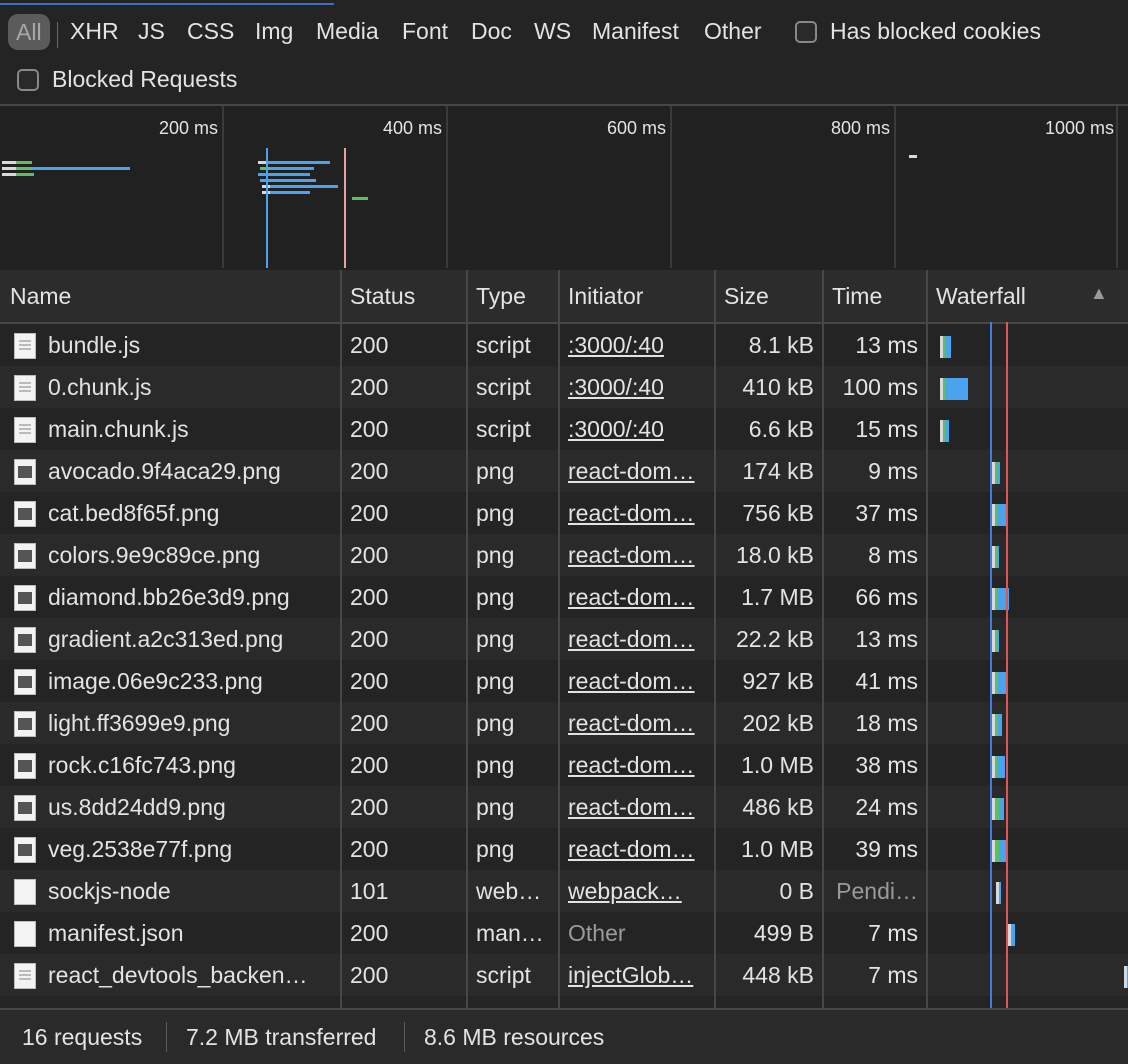 This screenshot has height=1064, width=1128. I want to click on request-time: 13 ms, so click(886, 345).